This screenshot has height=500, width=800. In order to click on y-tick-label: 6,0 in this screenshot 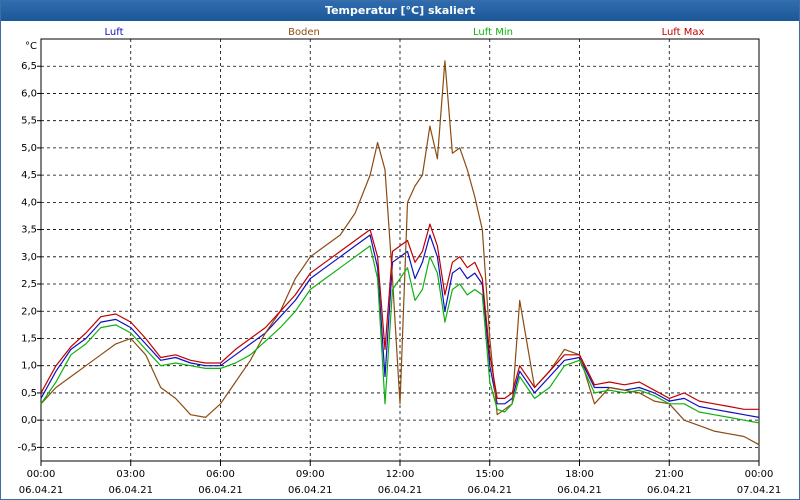, I will do `click(29, 93)`.